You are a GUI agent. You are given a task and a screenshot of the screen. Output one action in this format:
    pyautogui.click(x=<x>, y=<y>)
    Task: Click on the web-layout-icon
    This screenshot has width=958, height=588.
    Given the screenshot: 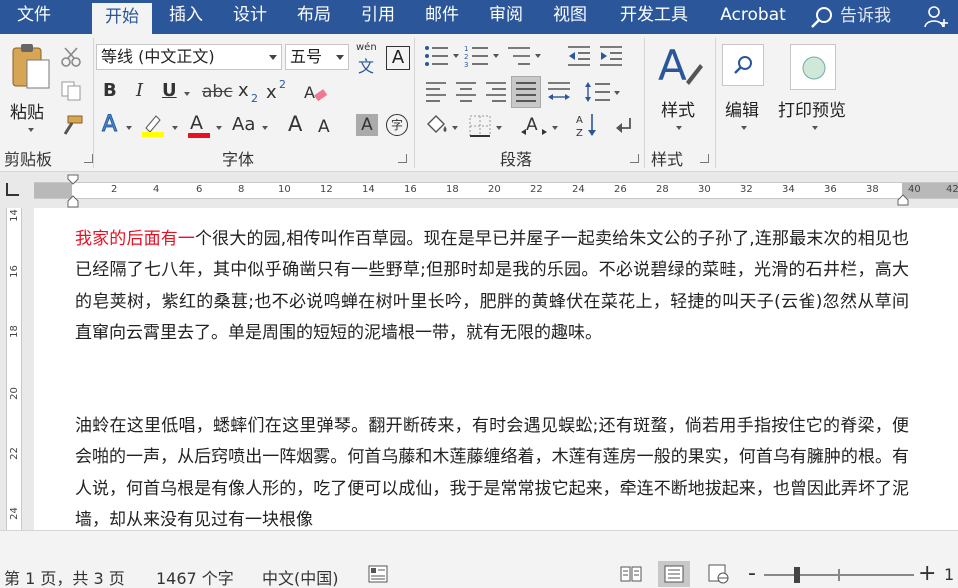 What is the action you would take?
    pyautogui.click(x=719, y=574)
    